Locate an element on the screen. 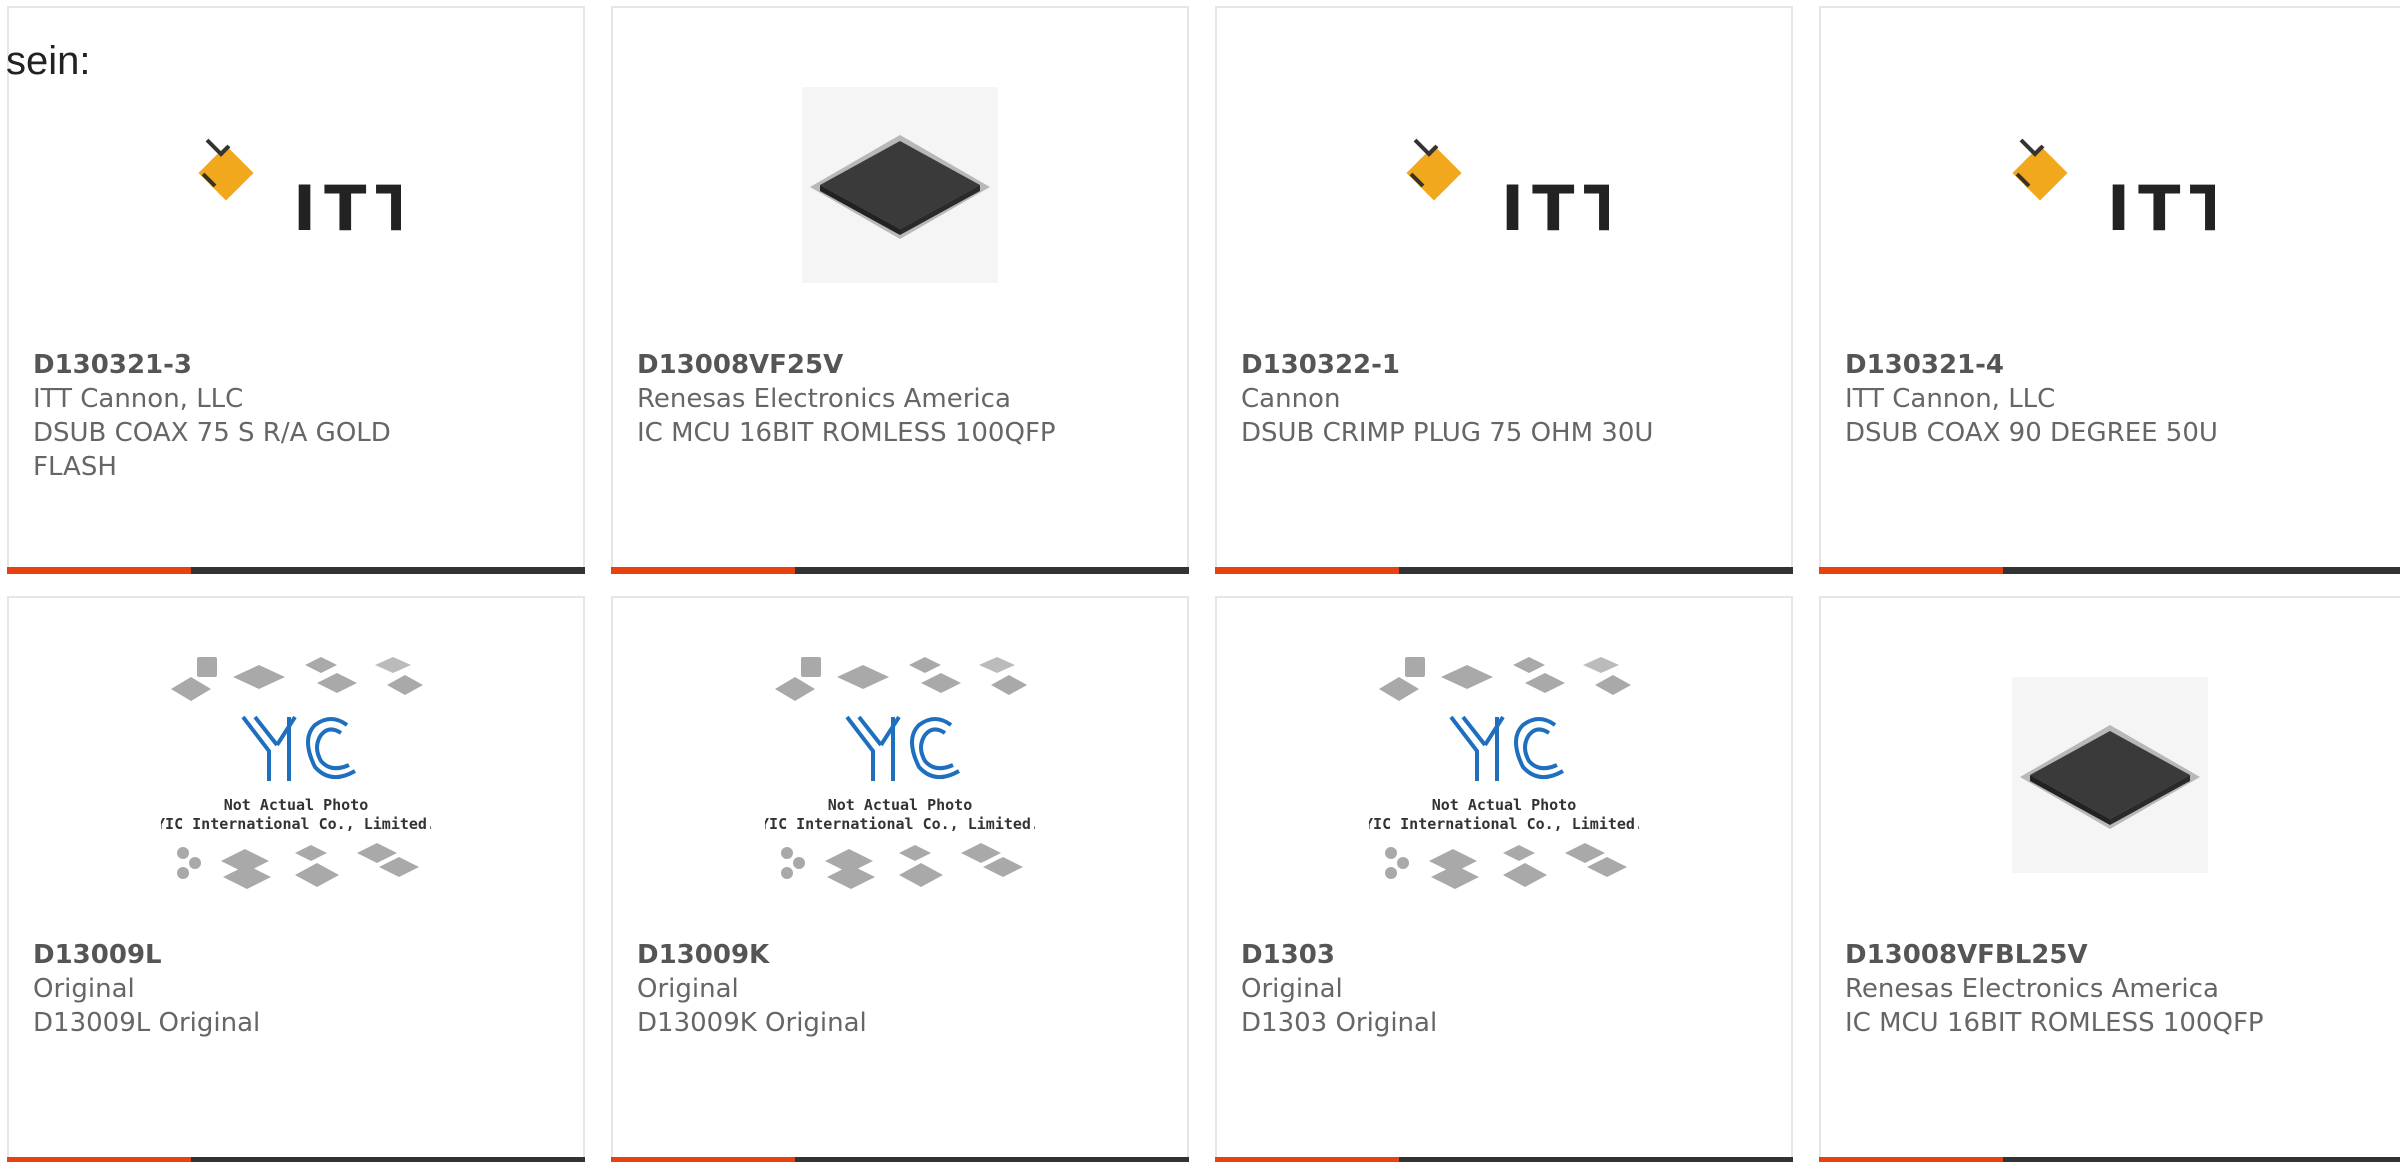 The height and width of the screenshot is (1162, 2400). part-number: D13008VF25V is located at coordinates (900, 365).